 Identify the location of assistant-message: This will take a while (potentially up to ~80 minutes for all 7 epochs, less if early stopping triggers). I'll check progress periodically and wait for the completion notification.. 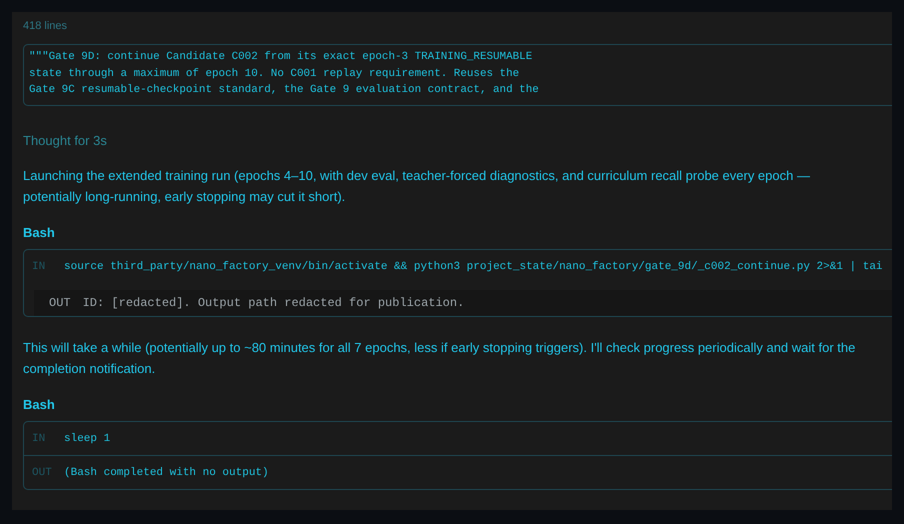
(439, 358).